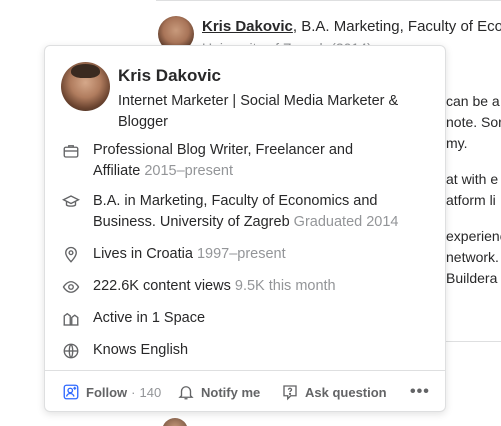  I want to click on ask-question-button: Ask question, so click(334, 392).